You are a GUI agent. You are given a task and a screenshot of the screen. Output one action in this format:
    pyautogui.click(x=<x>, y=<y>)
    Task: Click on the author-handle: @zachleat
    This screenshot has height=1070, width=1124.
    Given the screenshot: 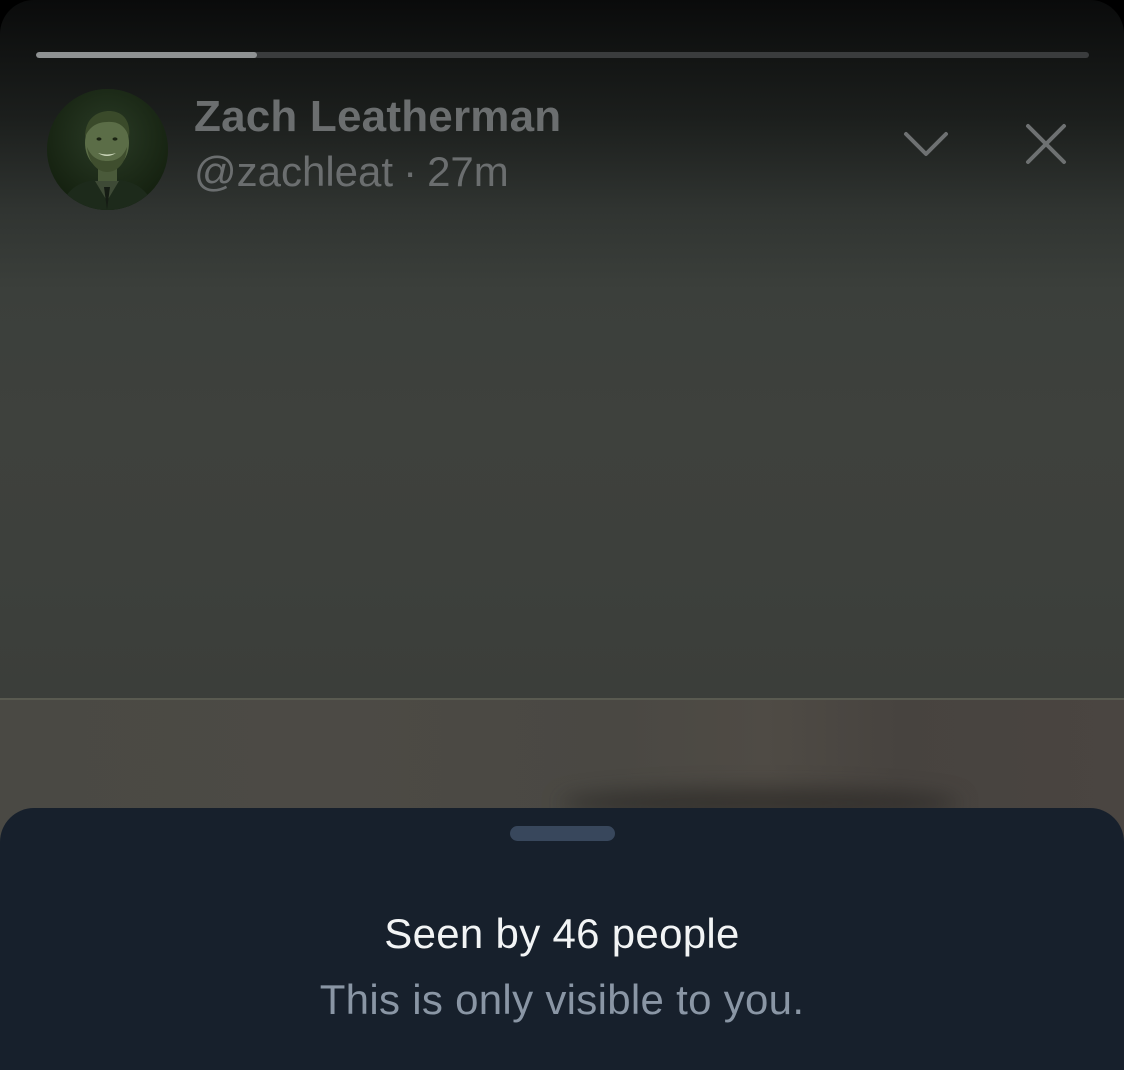 What is the action you would take?
    pyautogui.click(x=293, y=171)
    